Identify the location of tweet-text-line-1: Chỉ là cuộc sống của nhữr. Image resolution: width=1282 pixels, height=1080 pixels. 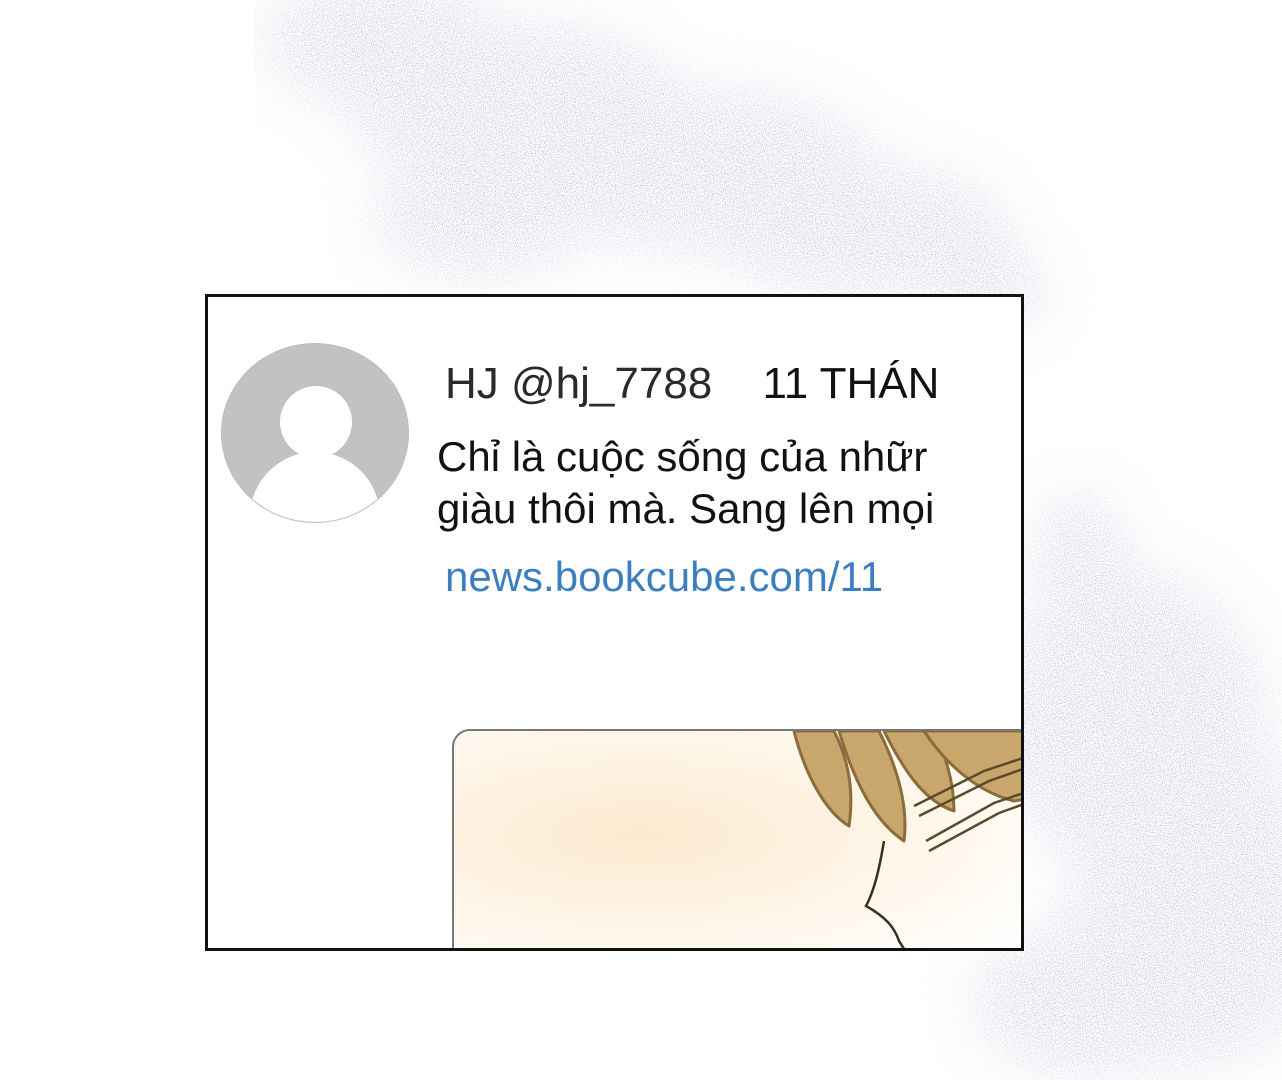
(682, 456).